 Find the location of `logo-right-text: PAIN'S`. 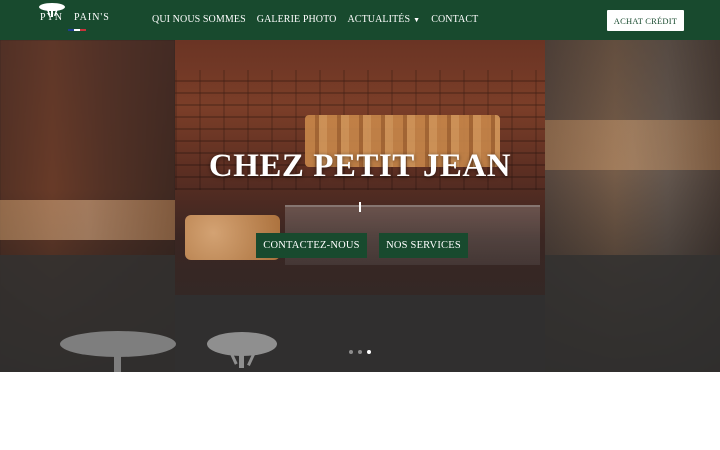

logo-right-text: PAIN'S is located at coordinates (92, 17).